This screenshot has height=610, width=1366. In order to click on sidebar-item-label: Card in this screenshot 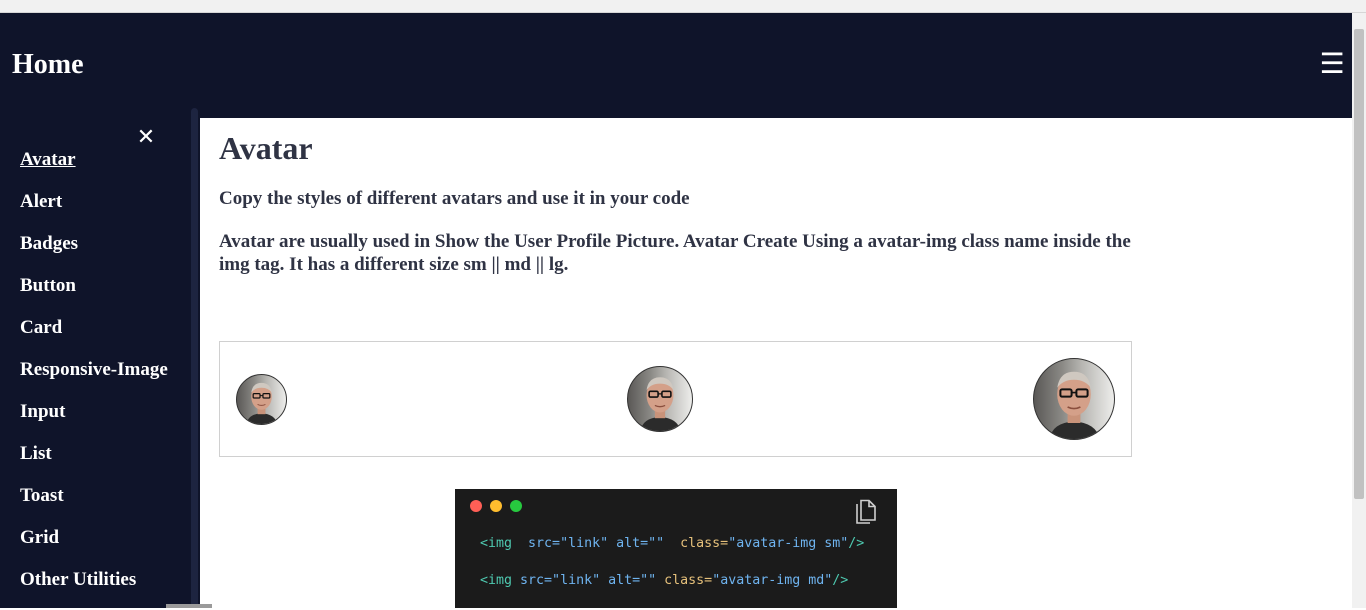, I will do `click(41, 327)`.